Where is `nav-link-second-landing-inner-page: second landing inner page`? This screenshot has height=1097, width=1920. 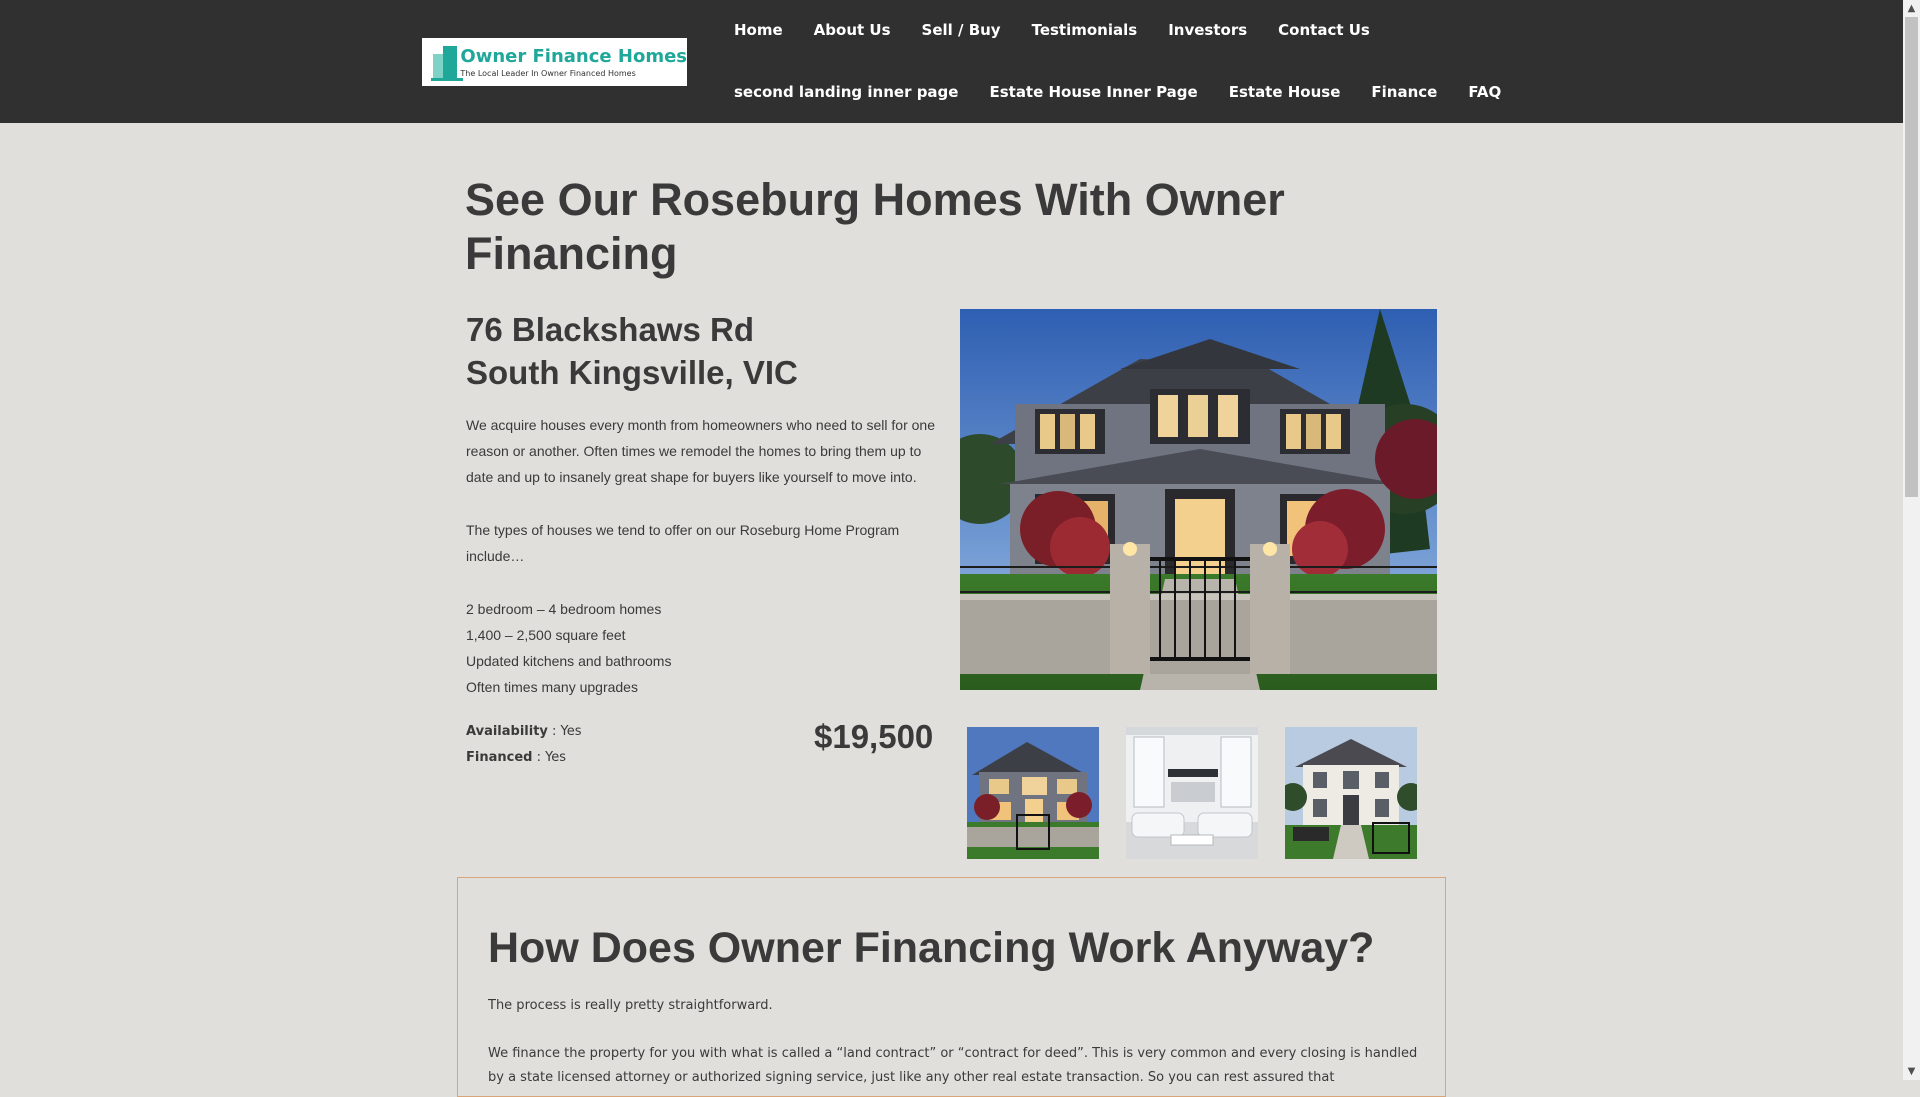
nav-link-second-landing-inner-page: second landing inner page is located at coordinates (846, 92).